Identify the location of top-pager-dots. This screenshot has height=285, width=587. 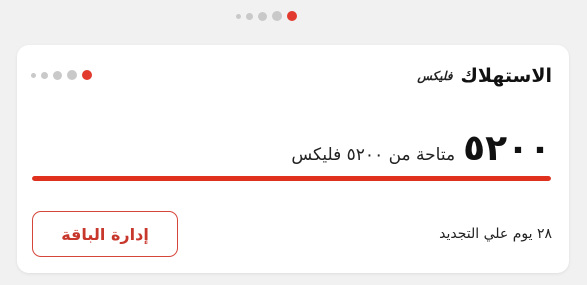
(266, 16).